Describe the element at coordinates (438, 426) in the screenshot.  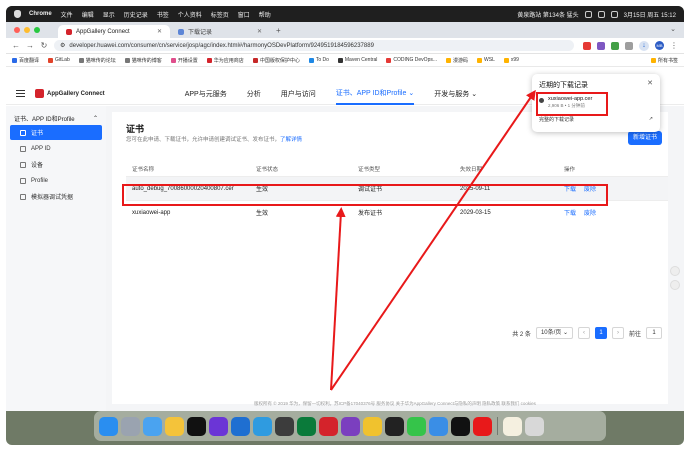
I see `qq-icon` at that location.